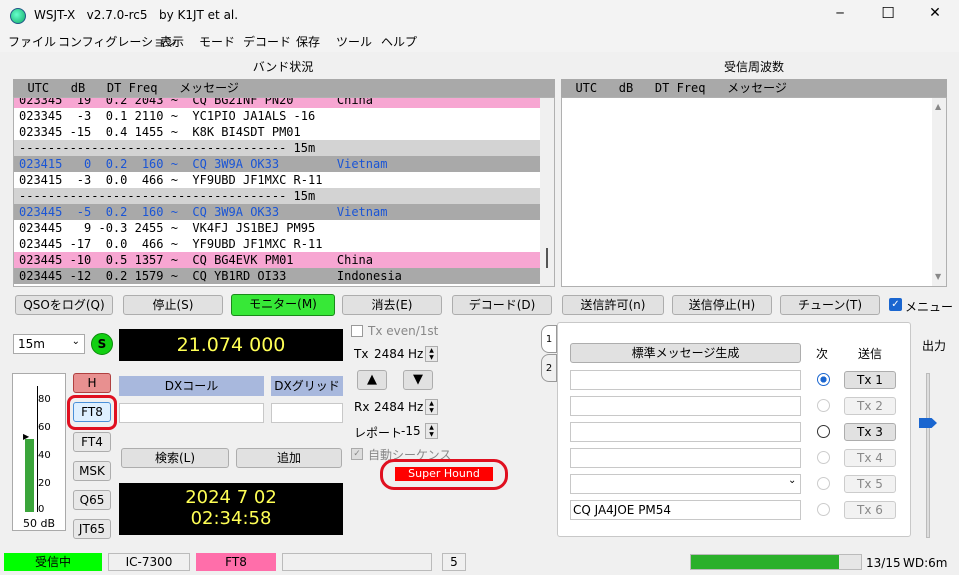  Describe the element at coordinates (547, 258) in the screenshot. I see `scrollbar-thumb` at that location.